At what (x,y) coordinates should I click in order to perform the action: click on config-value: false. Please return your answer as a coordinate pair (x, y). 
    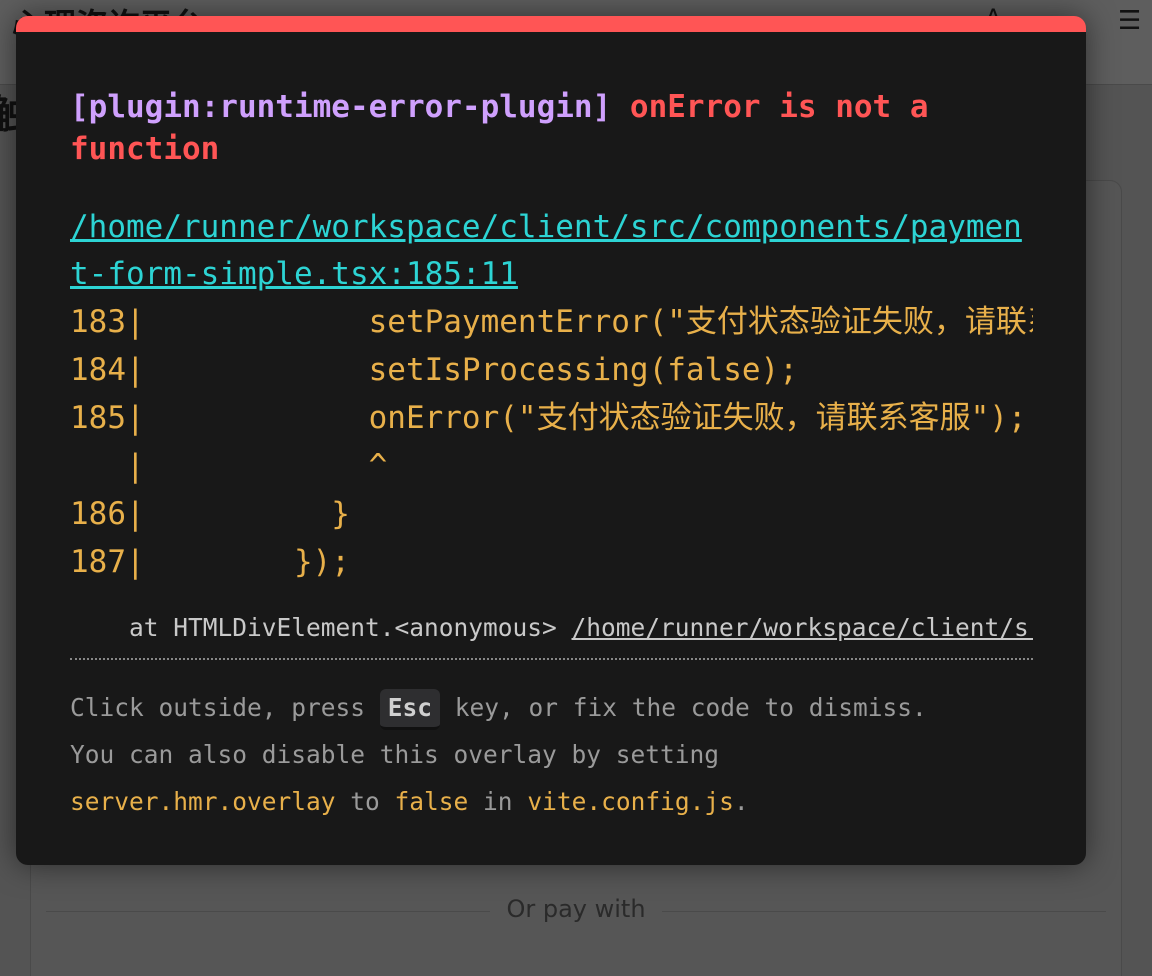
    Looking at the image, I should click on (431, 801).